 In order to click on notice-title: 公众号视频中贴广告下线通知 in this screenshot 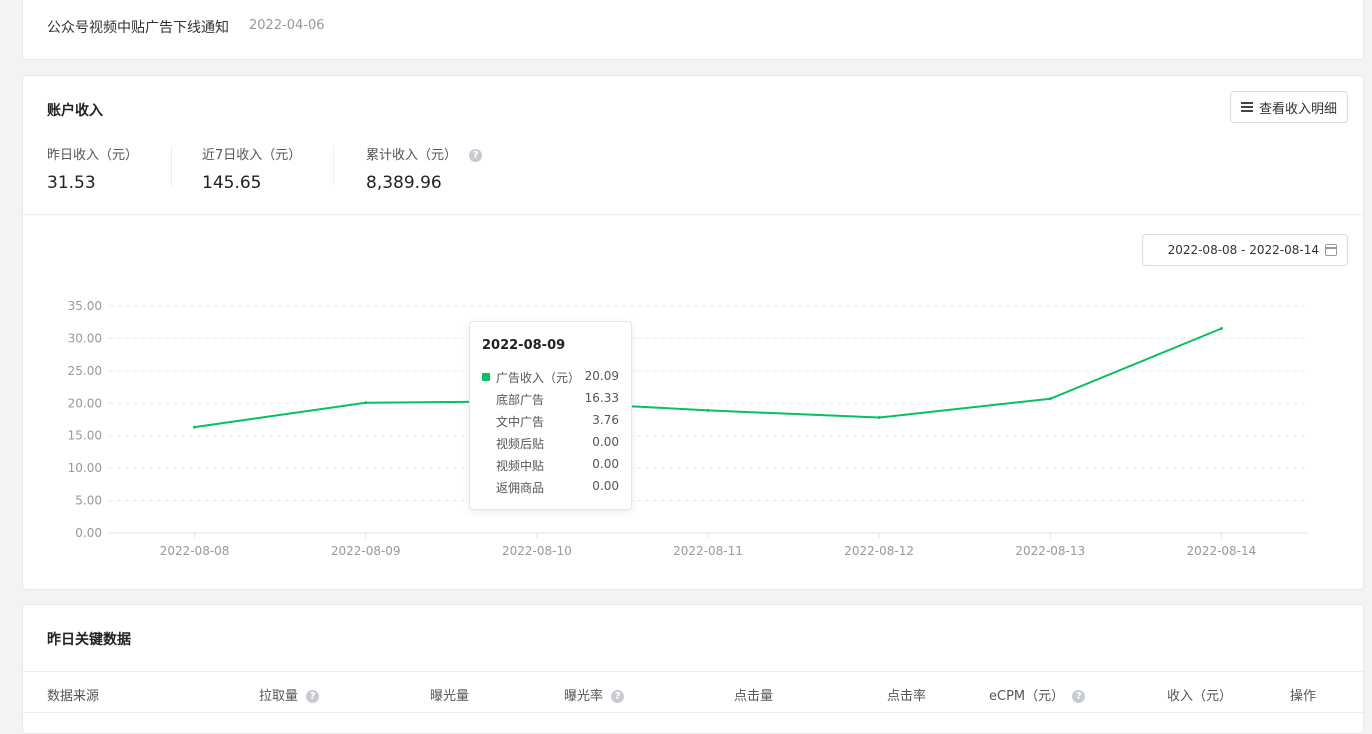, I will do `click(138, 27)`.